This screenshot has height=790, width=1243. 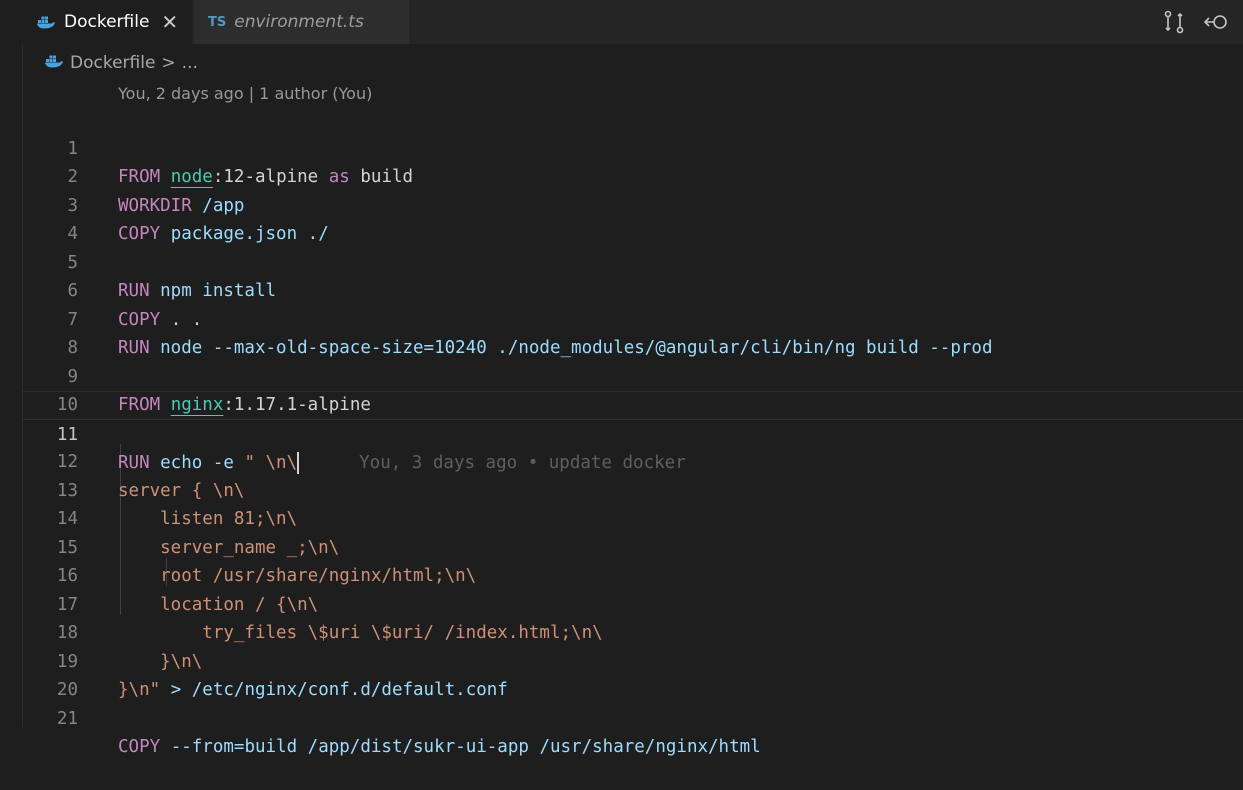 I want to click on code-line: 19 }\n" > /etc/nginx/conf.d/default.conf, so click(x=632, y=660).